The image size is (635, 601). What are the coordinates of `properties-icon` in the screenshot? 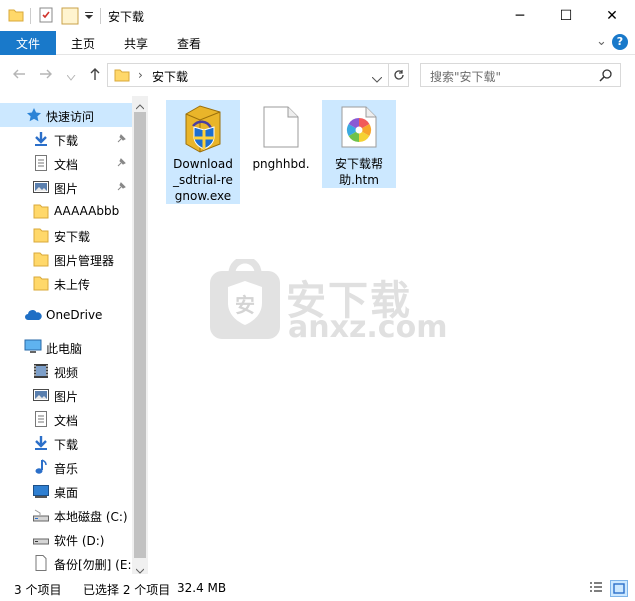 It's located at (46, 16).